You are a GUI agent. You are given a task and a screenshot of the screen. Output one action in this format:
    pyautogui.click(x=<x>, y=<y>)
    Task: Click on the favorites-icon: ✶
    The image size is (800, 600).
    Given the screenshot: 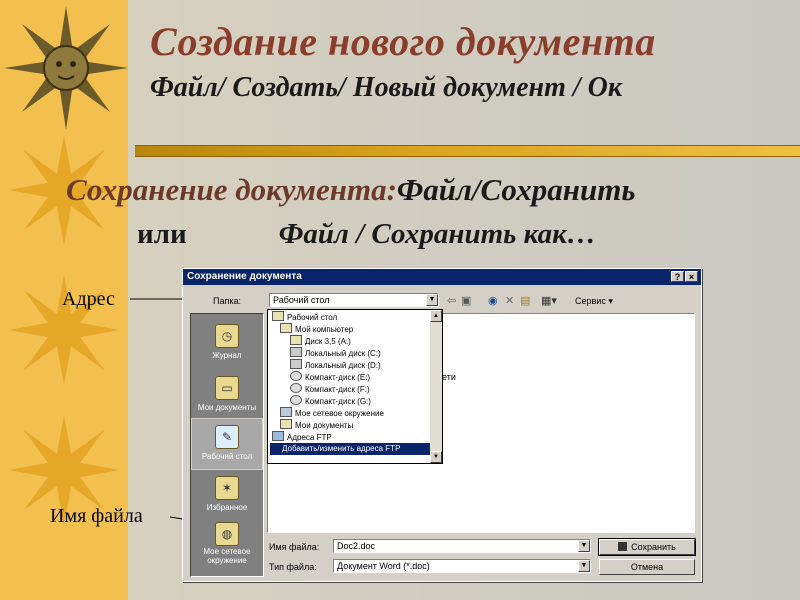 What is the action you would take?
    pyautogui.click(x=227, y=488)
    